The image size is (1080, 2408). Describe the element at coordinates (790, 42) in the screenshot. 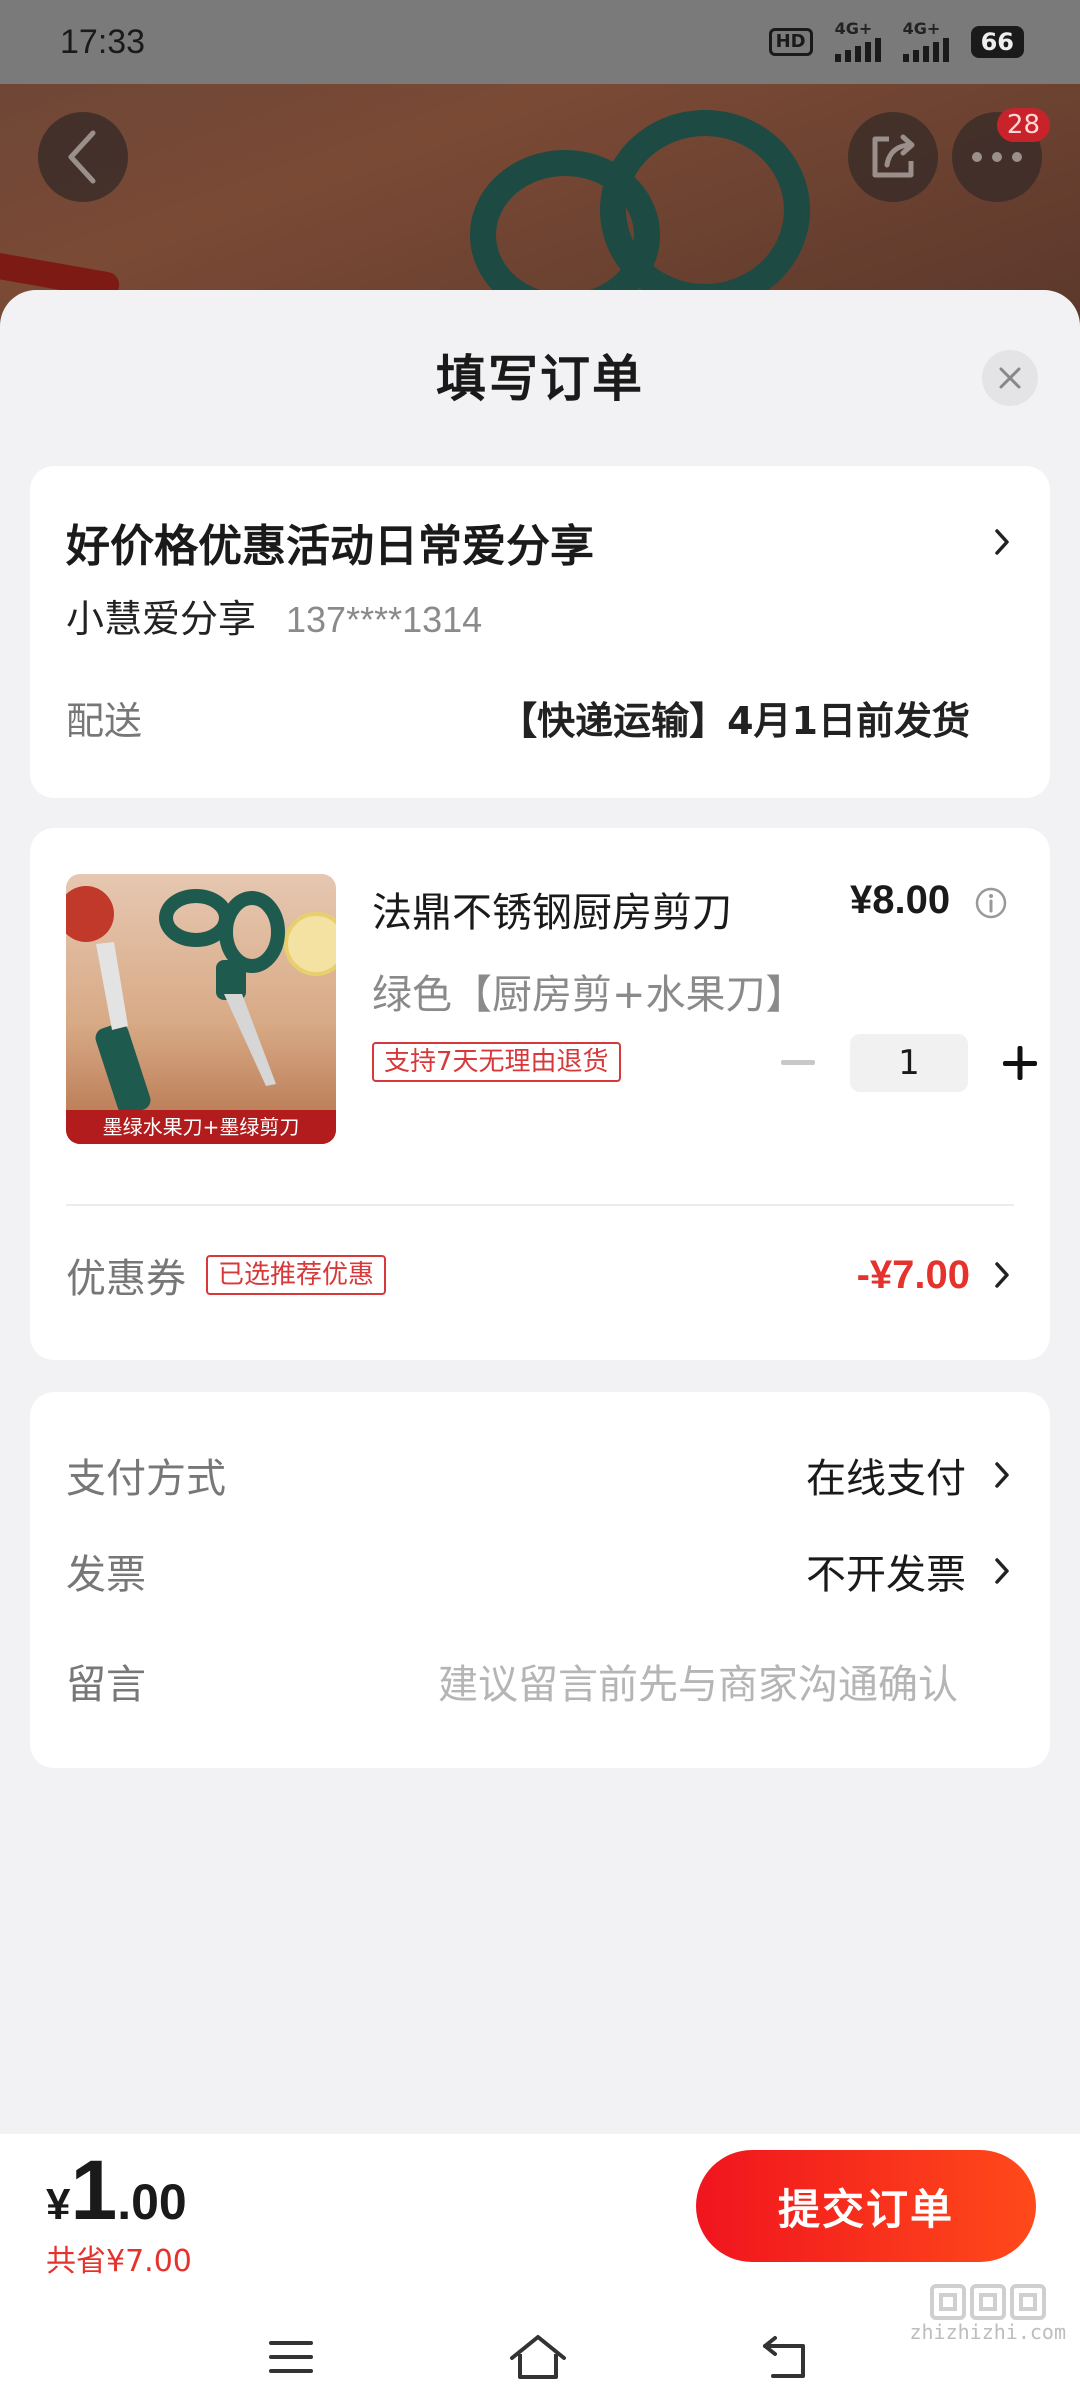

I see `hd-indicator: HD` at that location.